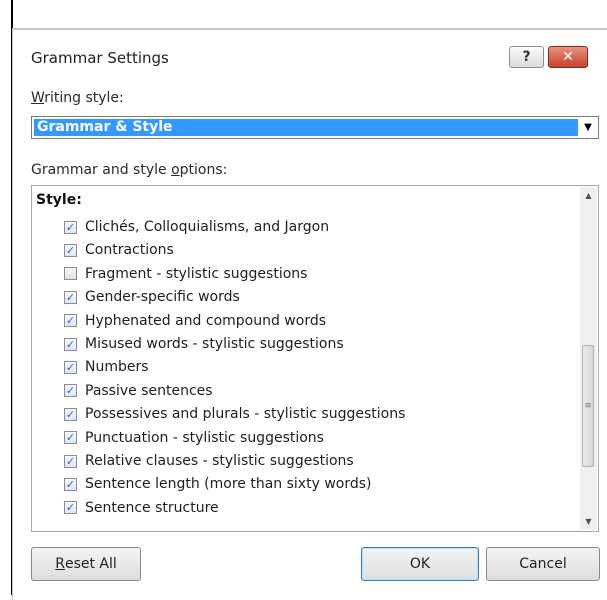 The height and width of the screenshot is (600, 607). I want to click on list-item-label: Fragment - stylistic suggestions, so click(196, 273).